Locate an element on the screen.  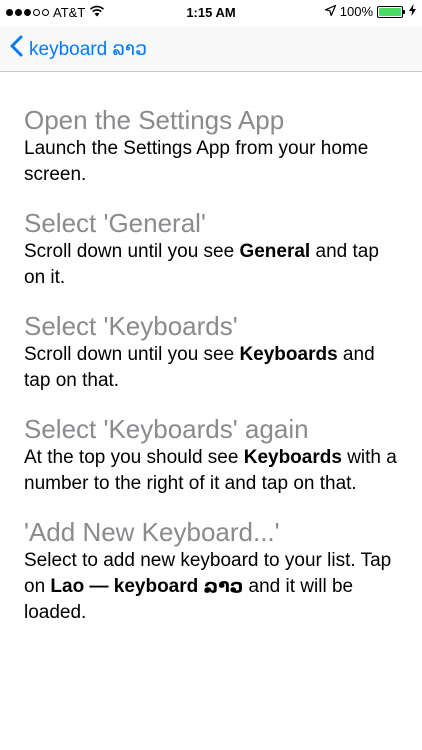
step-desc-text: At the top you should see is located at coordinates (134, 457).